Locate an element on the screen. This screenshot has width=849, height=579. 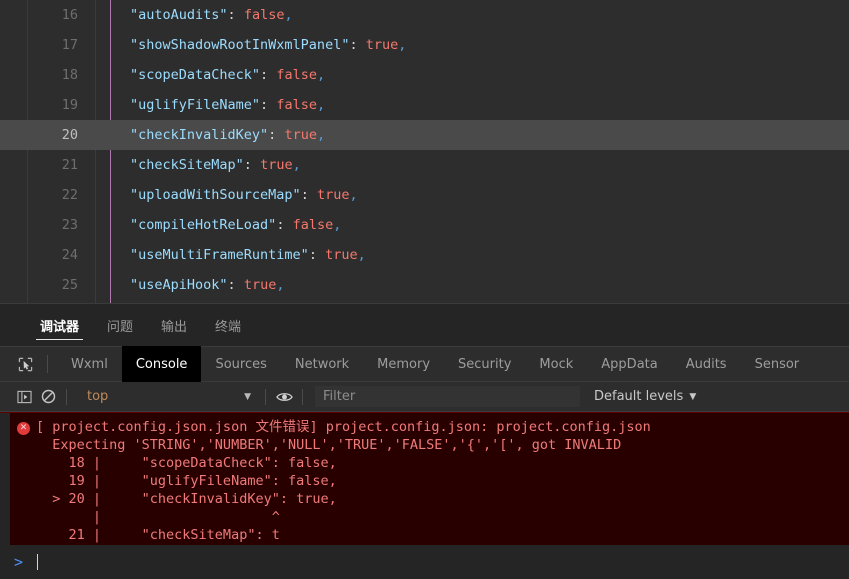
panel-tab-0: 调试器 is located at coordinates (59, 325).